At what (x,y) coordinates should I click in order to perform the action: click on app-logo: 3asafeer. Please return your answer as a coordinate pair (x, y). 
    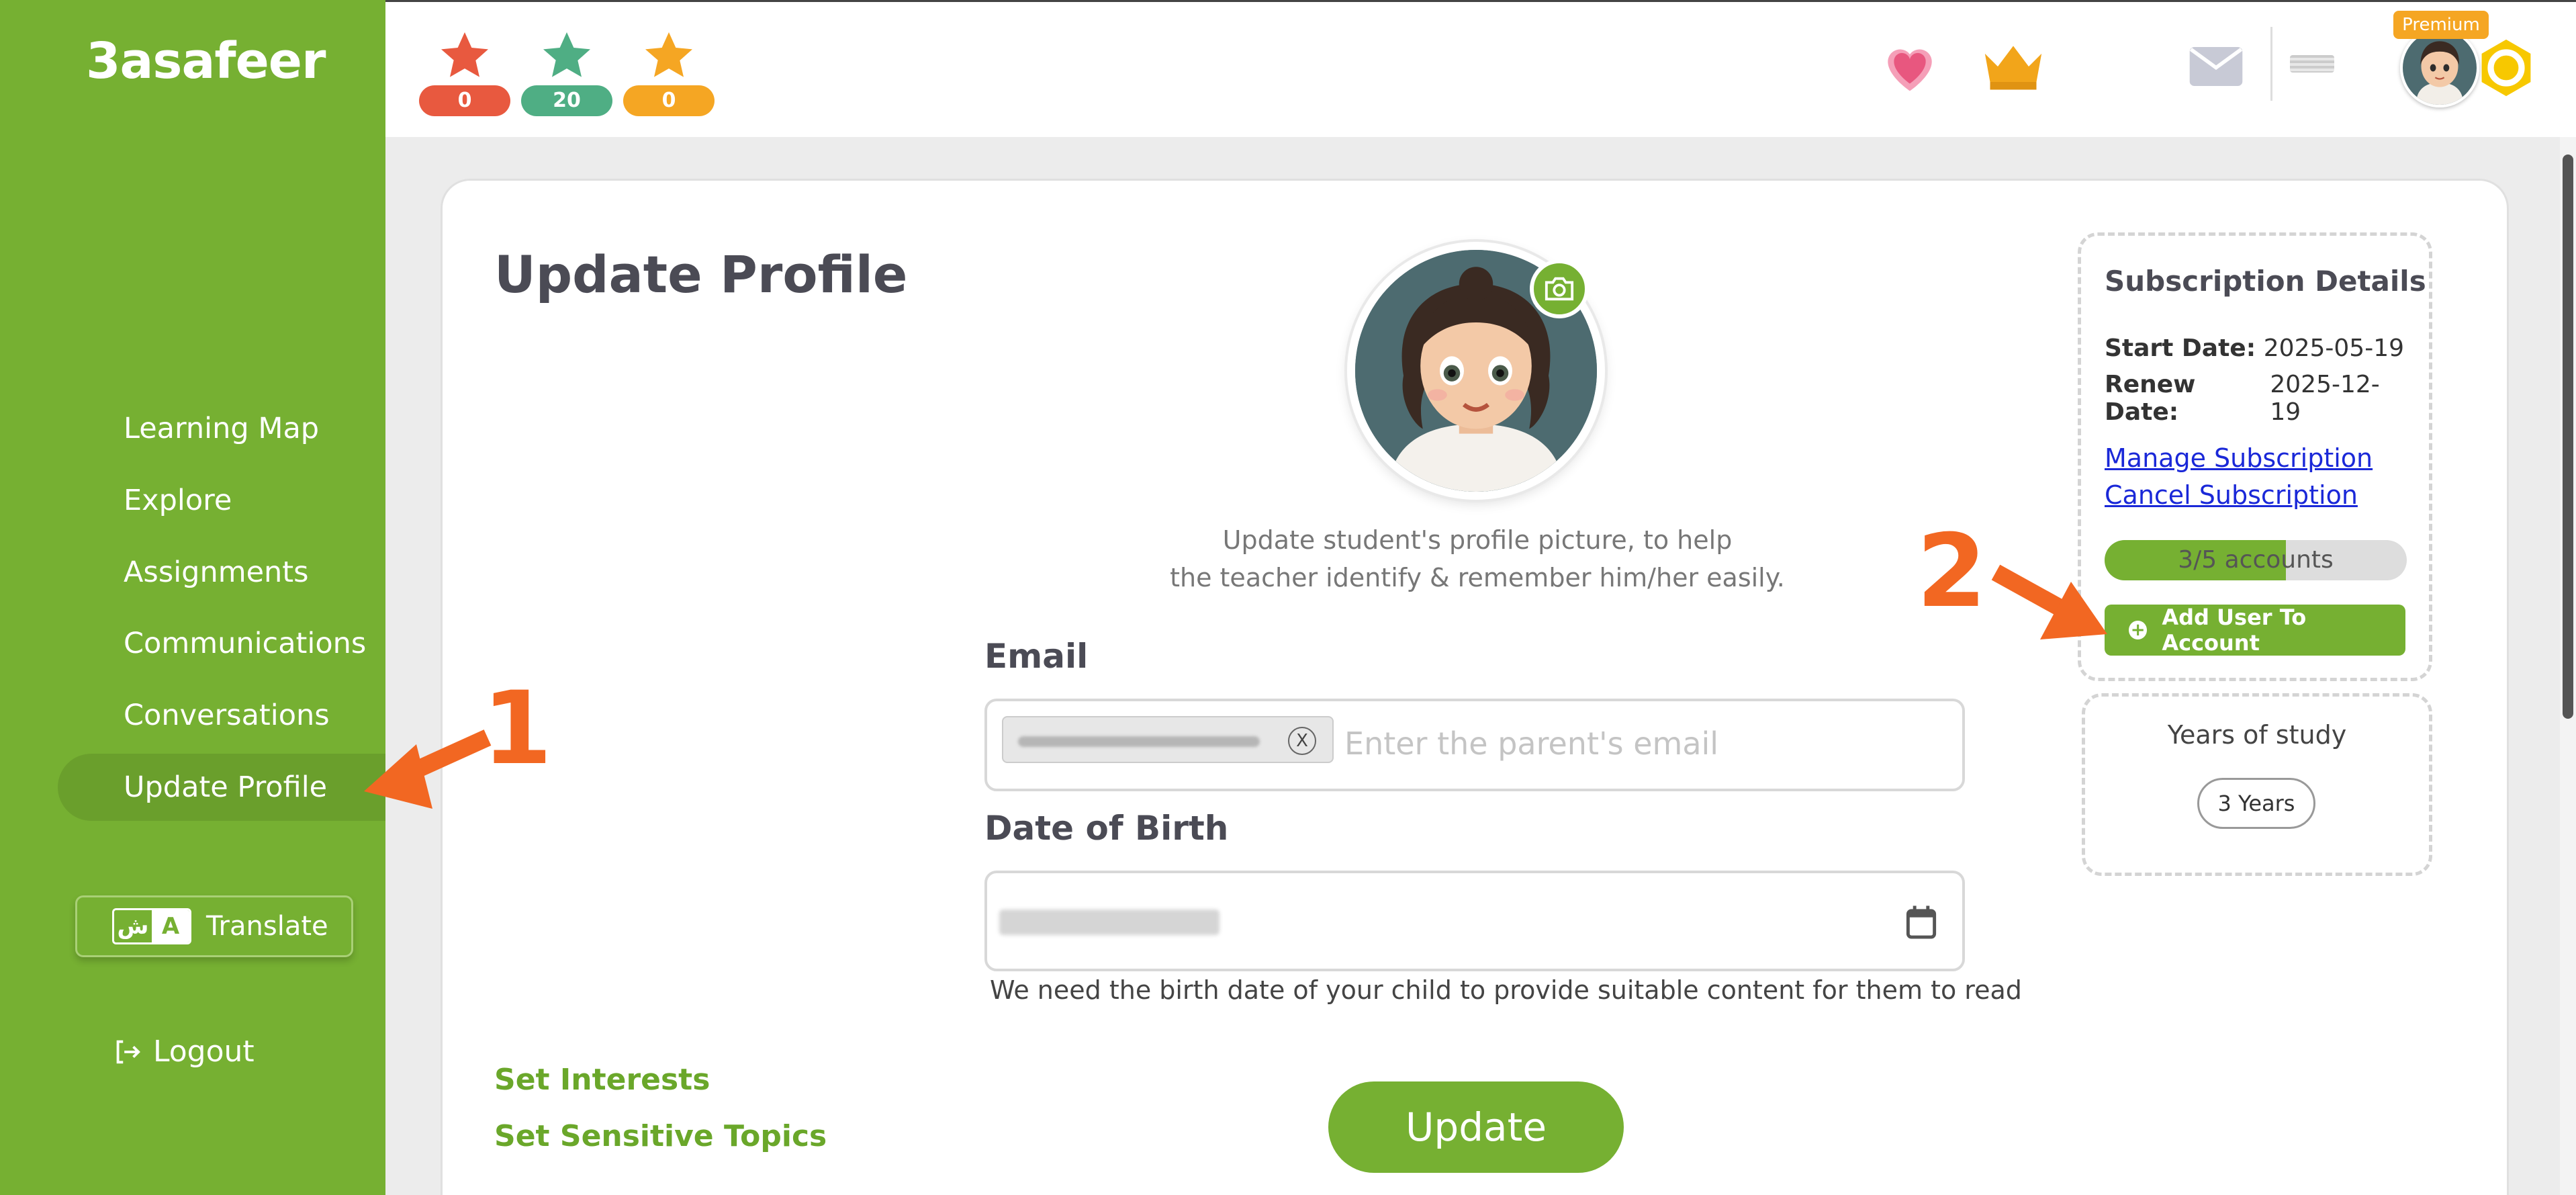
    Looking at the image, I should click on (206, 61).